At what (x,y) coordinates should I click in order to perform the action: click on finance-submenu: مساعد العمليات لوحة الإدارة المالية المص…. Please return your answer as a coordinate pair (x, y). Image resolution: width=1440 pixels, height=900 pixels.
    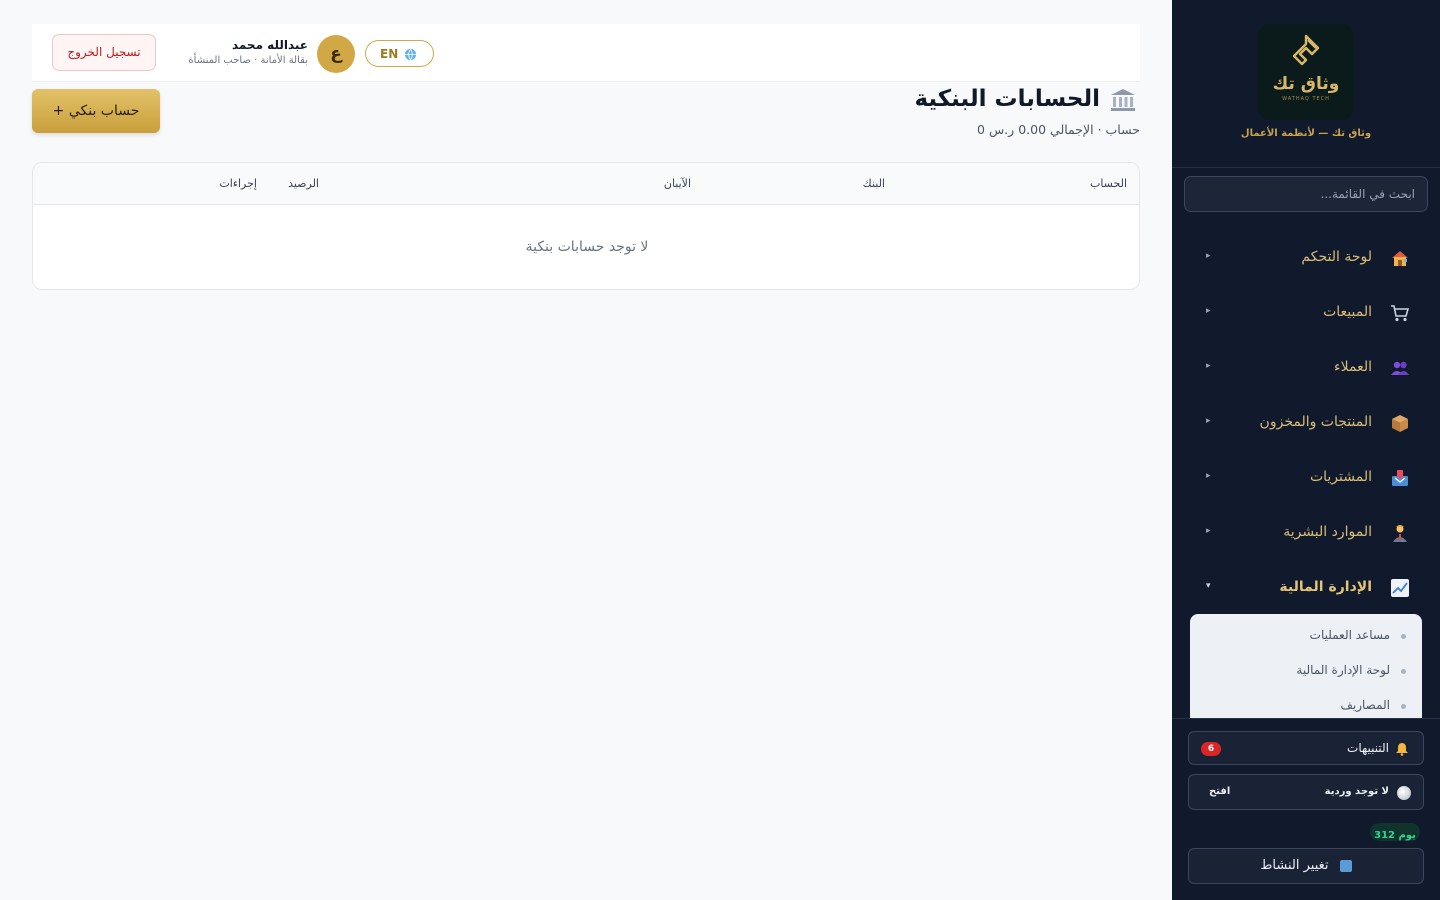
    Looking at the image, I should click on (1306, 666).